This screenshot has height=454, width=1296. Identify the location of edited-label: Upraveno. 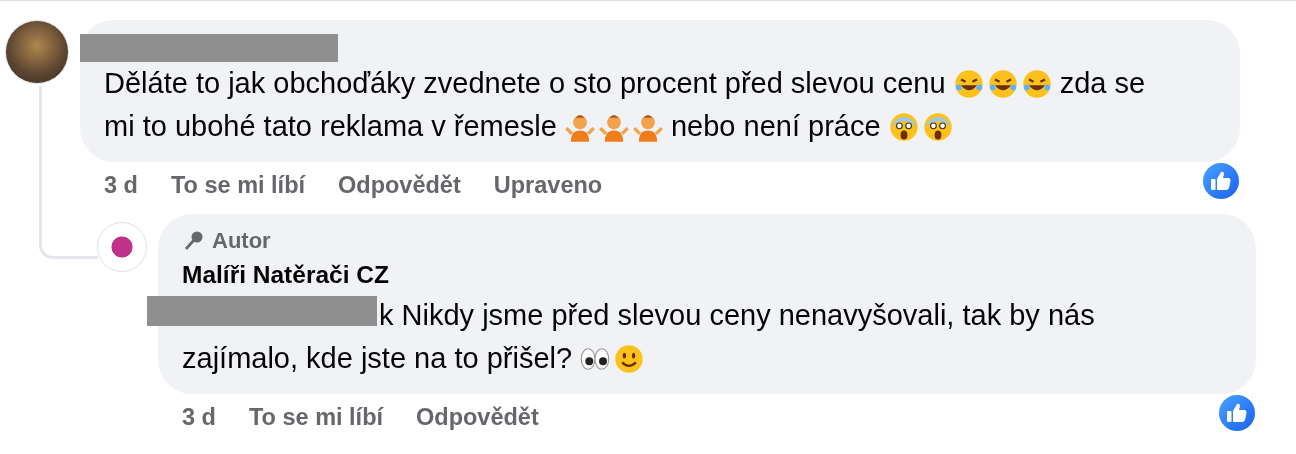
(548, 185).